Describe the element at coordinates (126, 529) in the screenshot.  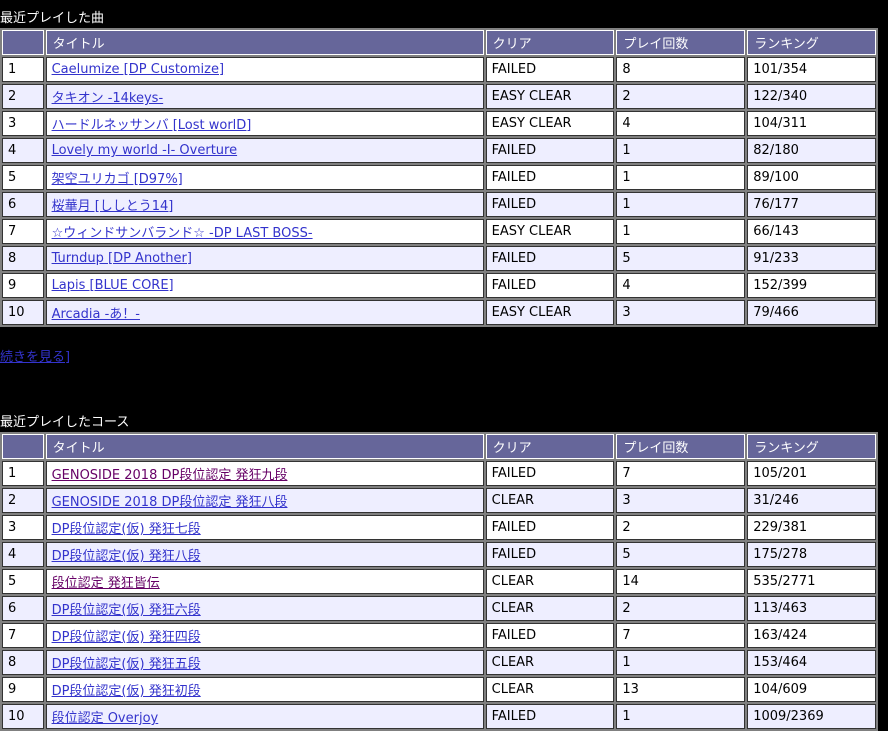
I see `title-link: DP段位認定(仮) 発狂七段` at that location.